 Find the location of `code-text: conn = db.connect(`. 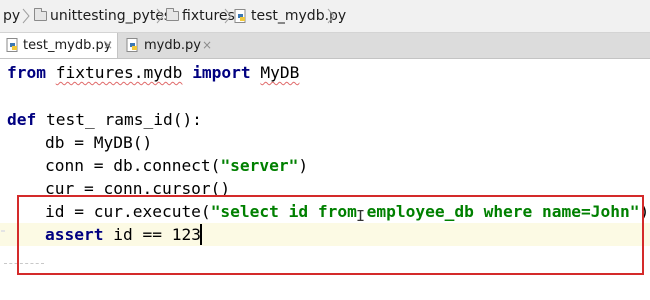

code-text: conn = db.connect( is located at coordinates (133, 165).